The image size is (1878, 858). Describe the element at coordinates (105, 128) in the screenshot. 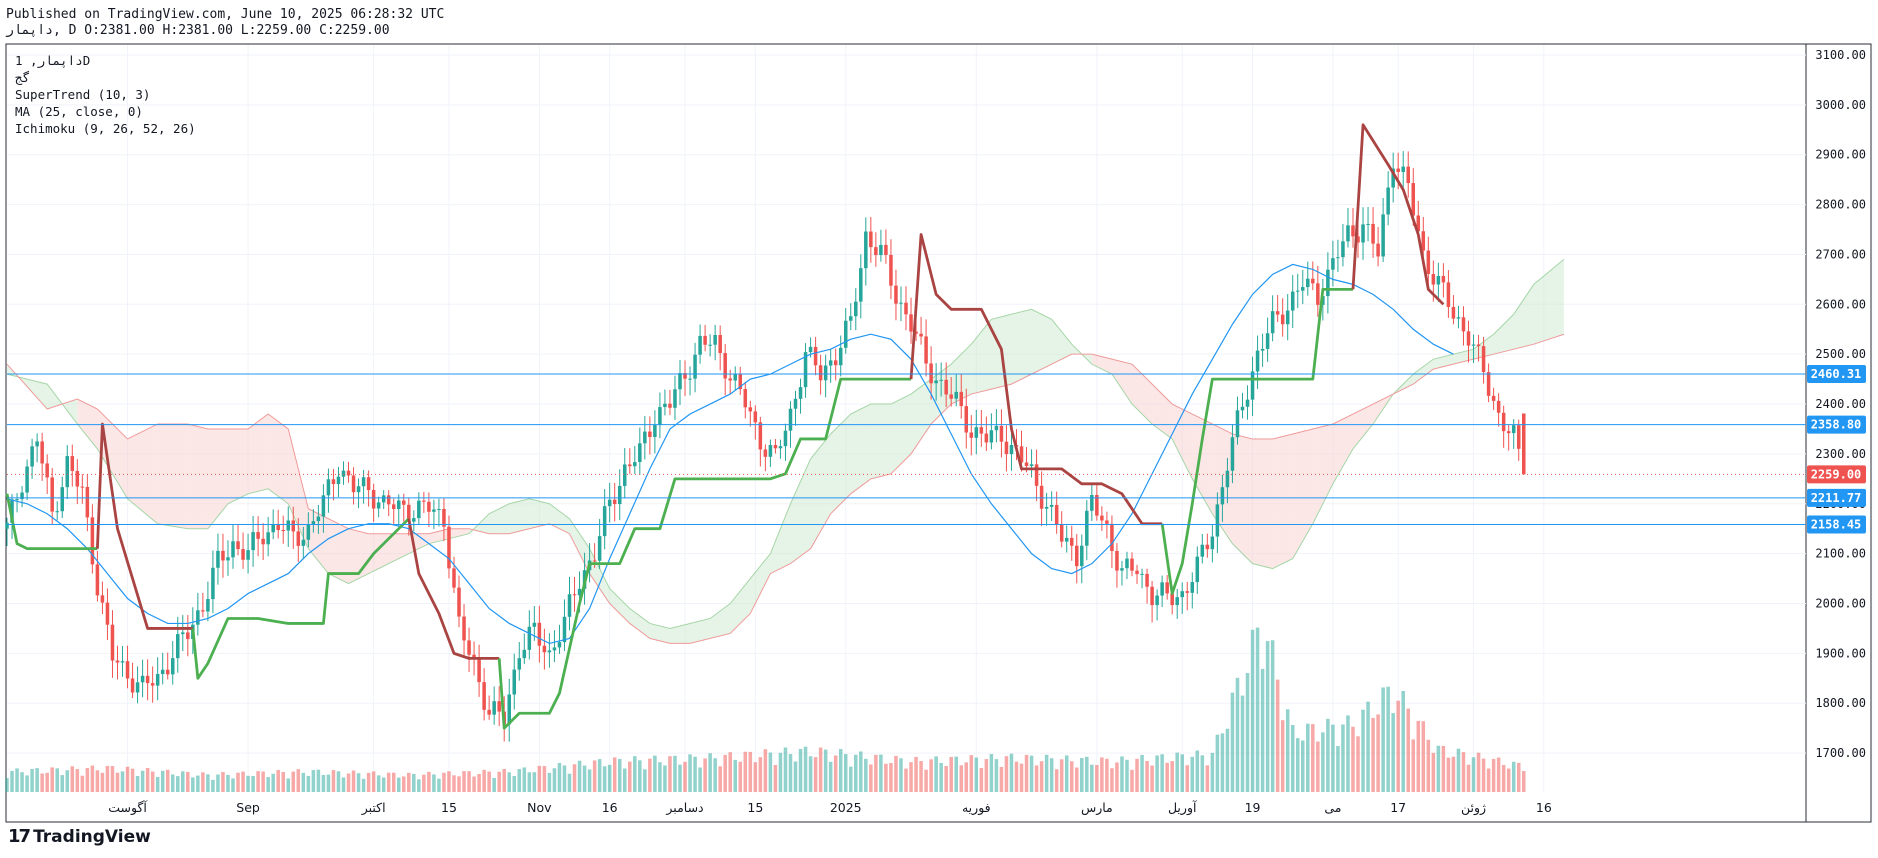

I see `legend-ichimoku: Ichimoku (9, 26, 52, 26)` at that location.